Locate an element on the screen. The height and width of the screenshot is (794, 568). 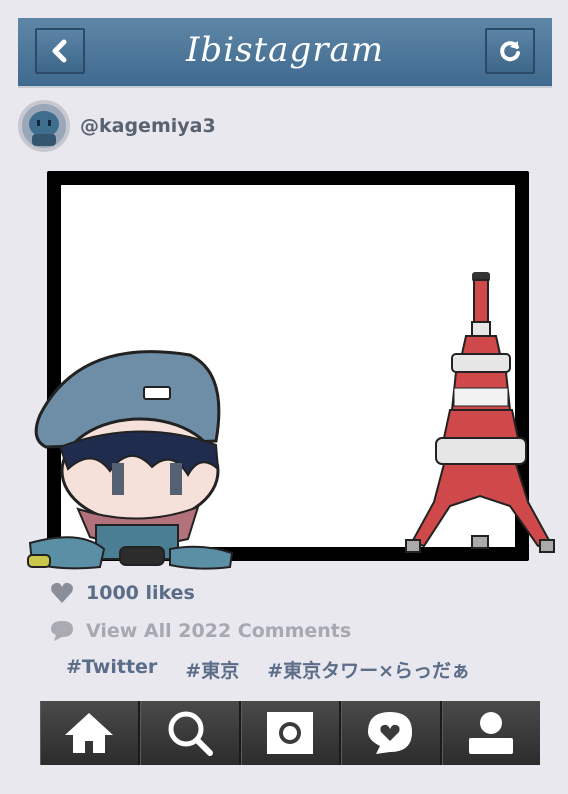
likes-row: 1000 likes is located at coordinates (122, 593).